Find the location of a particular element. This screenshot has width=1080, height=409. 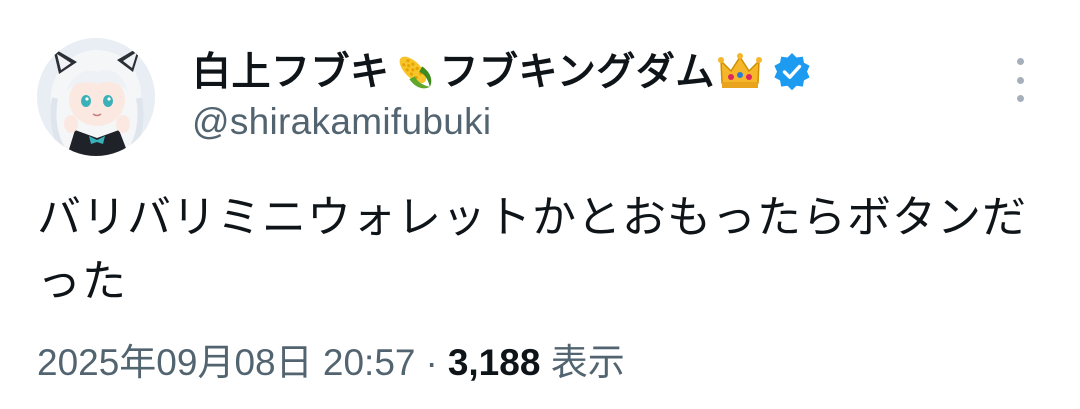

user-handle: @shirakamifubuki is located at coordinates (341, 122).